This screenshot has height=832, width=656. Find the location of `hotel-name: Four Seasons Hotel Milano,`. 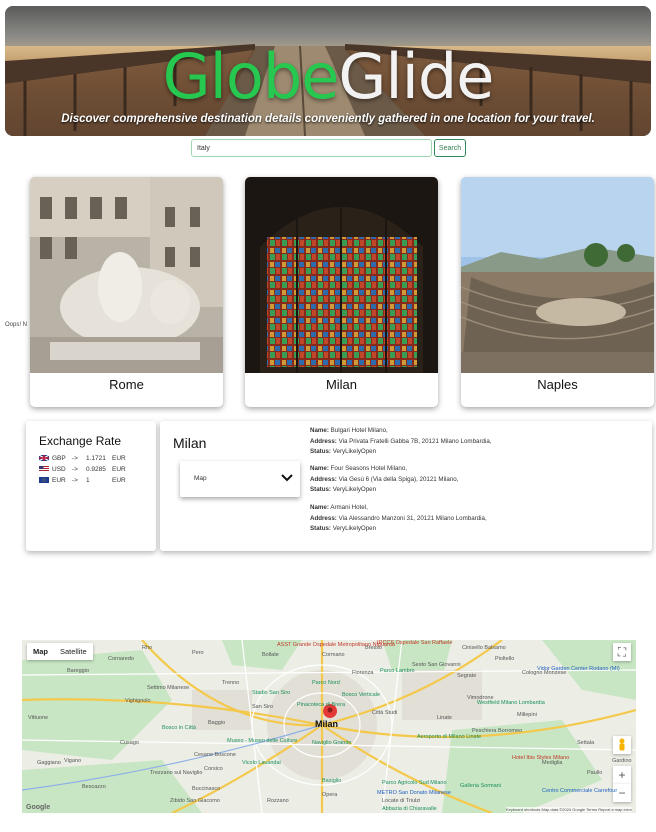

hotel-name: Four Seasons Hotel Milano, is located at coordinates (369, 468).